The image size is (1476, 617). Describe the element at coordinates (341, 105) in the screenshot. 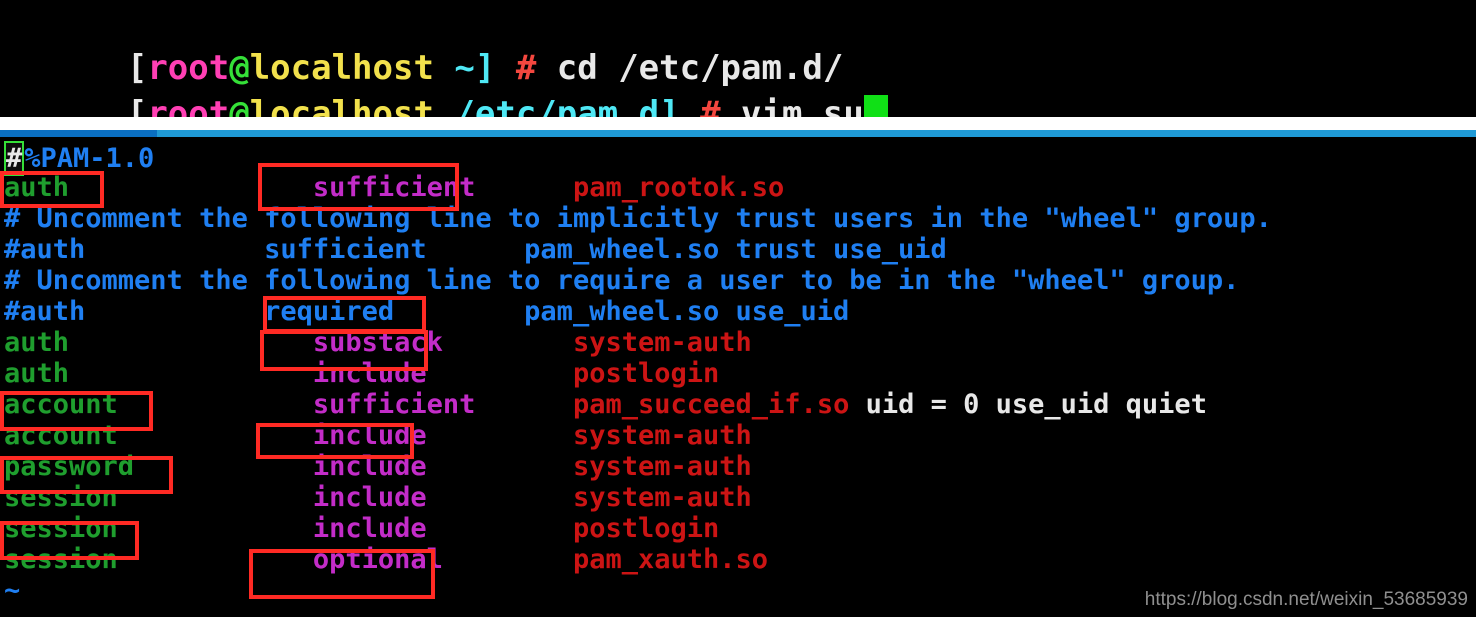

I see `prompt-hostname-2: localhost` at that location.